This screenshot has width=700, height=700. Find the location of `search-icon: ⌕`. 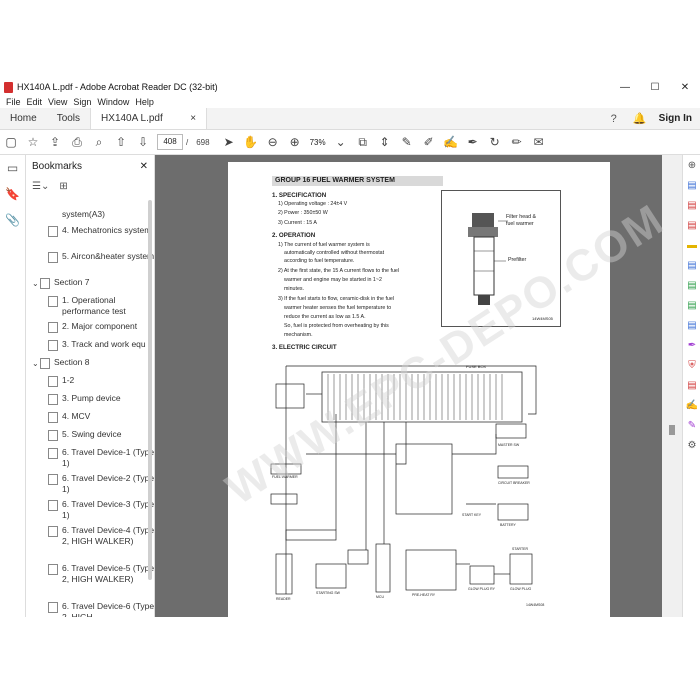

search-icon: ⌕ is located at coordinates (99, 142).